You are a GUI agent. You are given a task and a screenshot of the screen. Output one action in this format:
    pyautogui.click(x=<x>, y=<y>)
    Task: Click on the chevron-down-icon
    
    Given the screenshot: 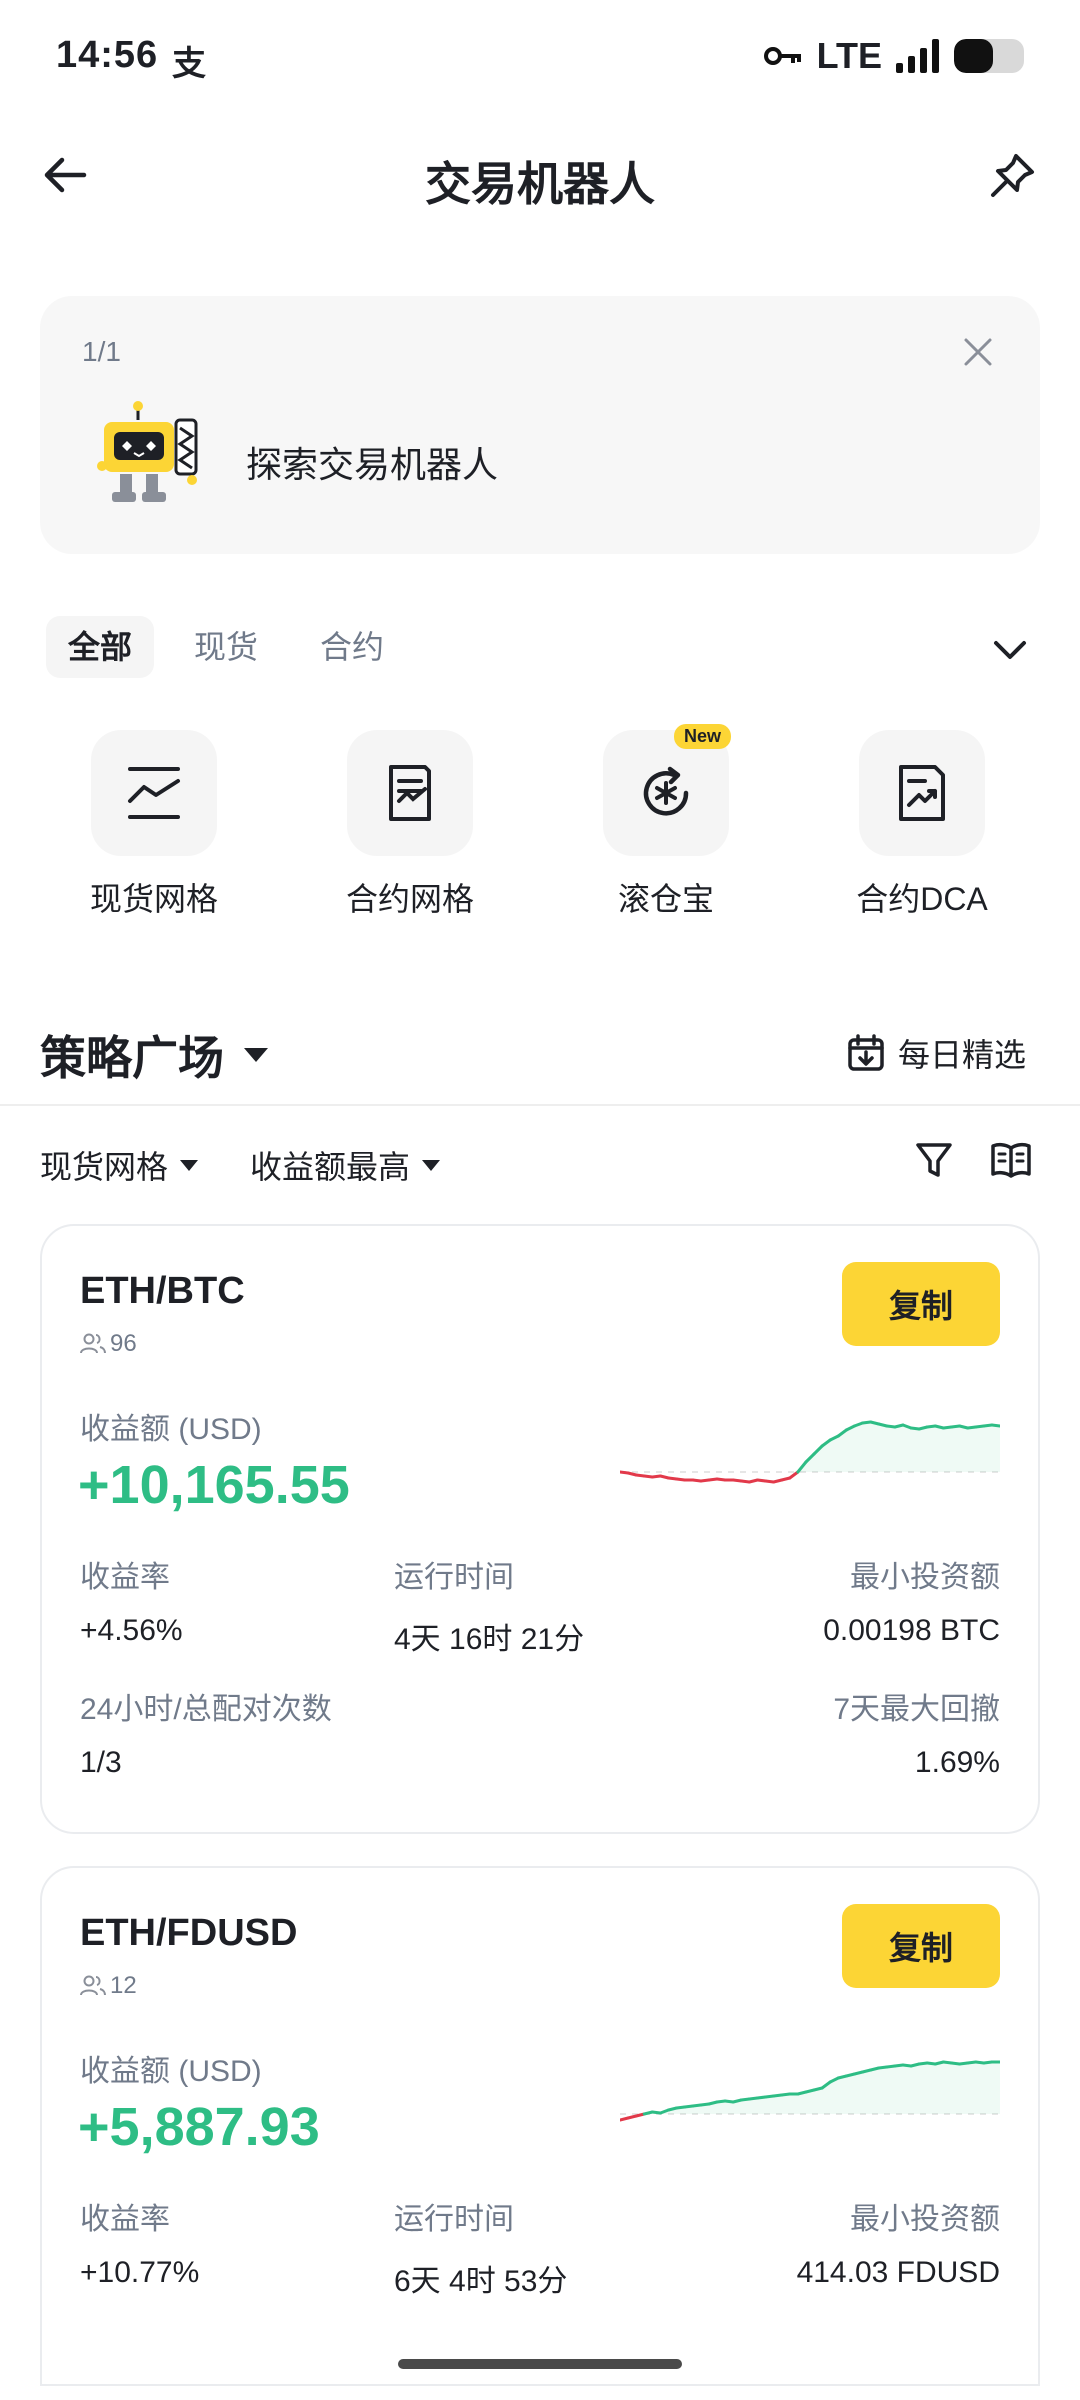 What is the action you would take?
    pyautogui.click(x=1010, y=650)
    